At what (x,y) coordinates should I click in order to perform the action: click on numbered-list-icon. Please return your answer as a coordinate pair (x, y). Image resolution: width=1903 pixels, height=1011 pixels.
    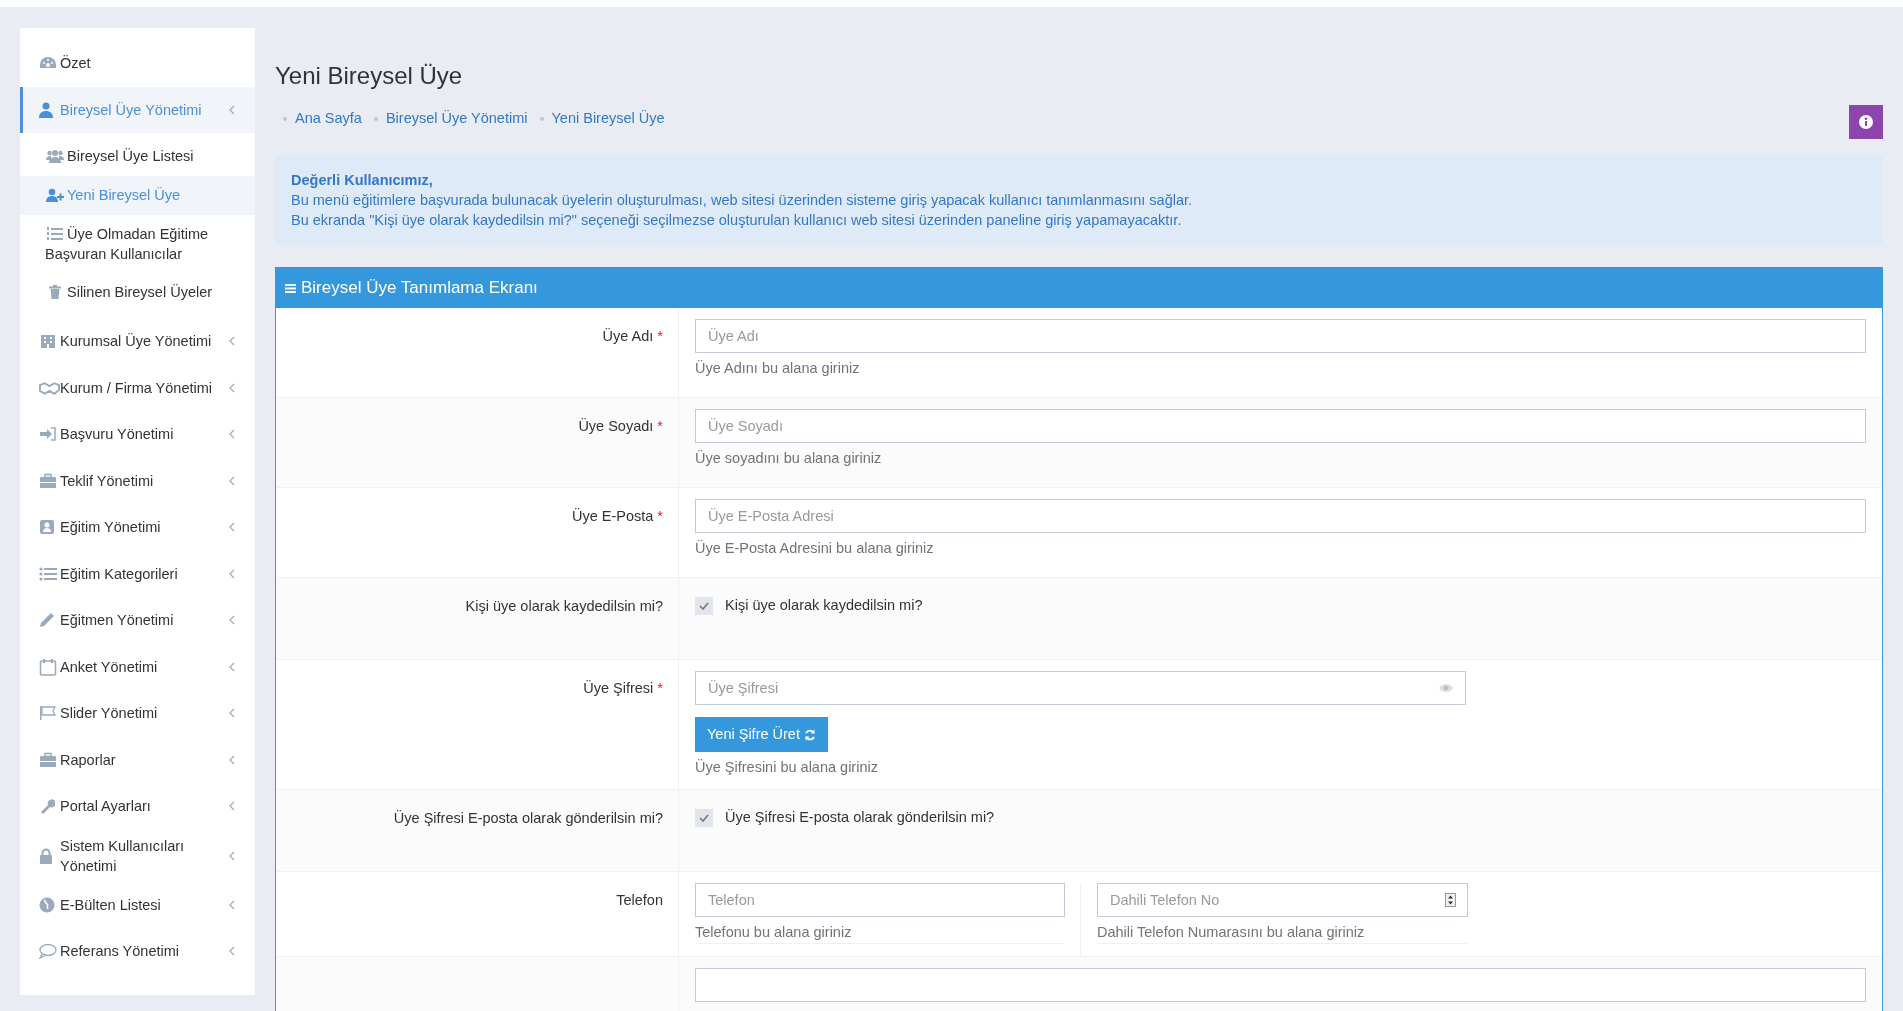
    Looking at the image, I should click on (55, 234).